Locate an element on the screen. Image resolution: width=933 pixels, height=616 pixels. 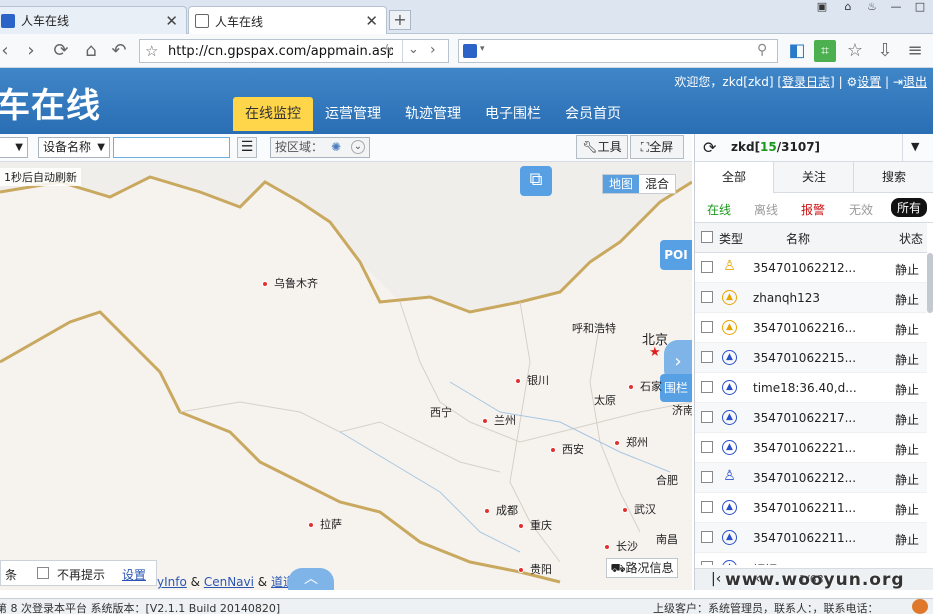
fence-button: 围栏 is located at coordinates (676, 388).